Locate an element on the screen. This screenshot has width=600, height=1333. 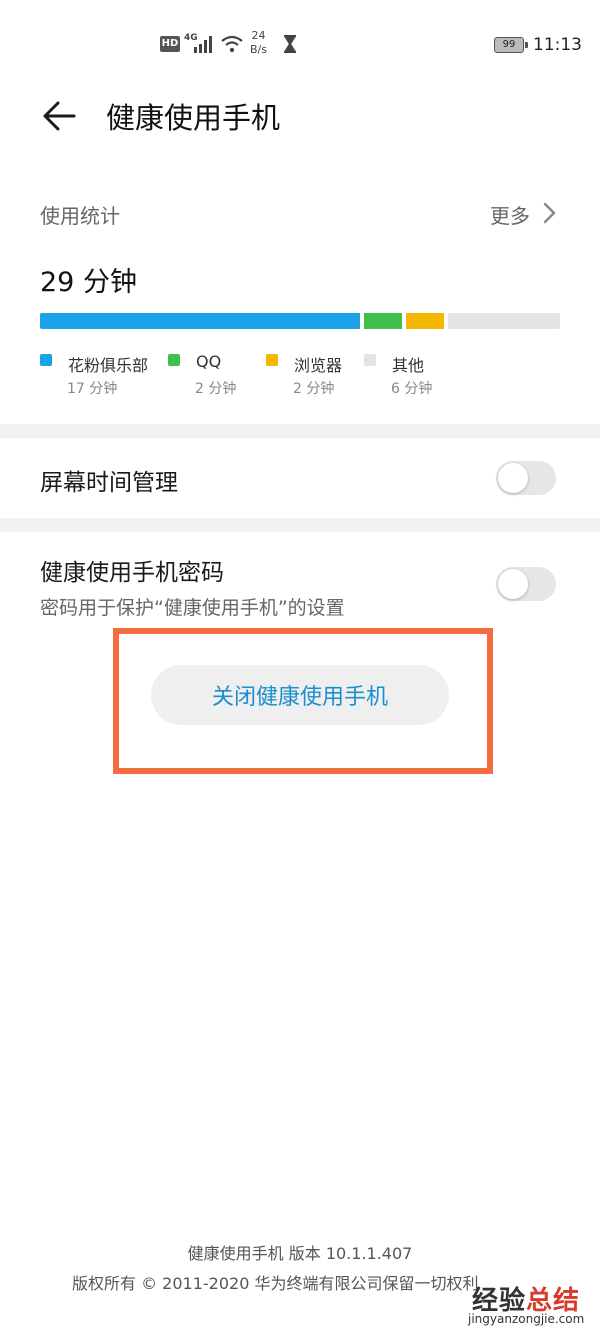
speed-value: 24 is located at coordinates (258, 35).